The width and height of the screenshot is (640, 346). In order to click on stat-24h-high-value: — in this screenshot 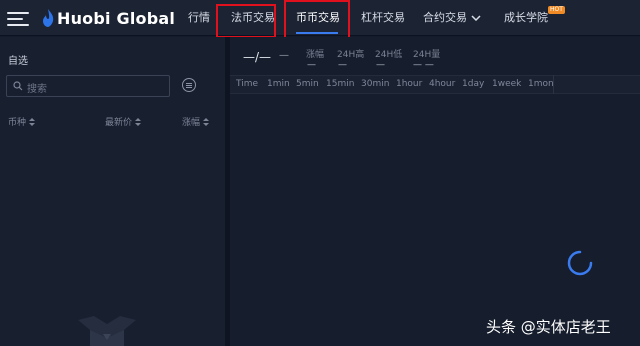, I will do `click(342, 65)`.